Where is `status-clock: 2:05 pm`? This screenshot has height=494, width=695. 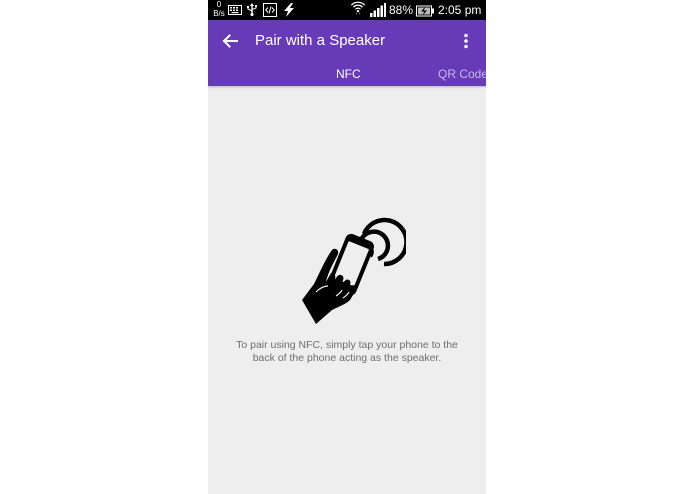 status-clock: 2:05 pm is located at coordinates (460, 10).